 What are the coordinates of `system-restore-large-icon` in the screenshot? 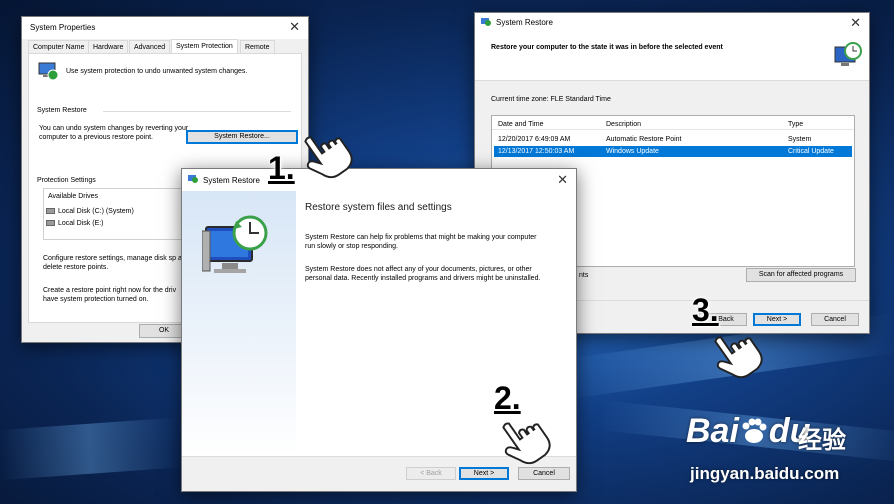 It's located at (235, 244).